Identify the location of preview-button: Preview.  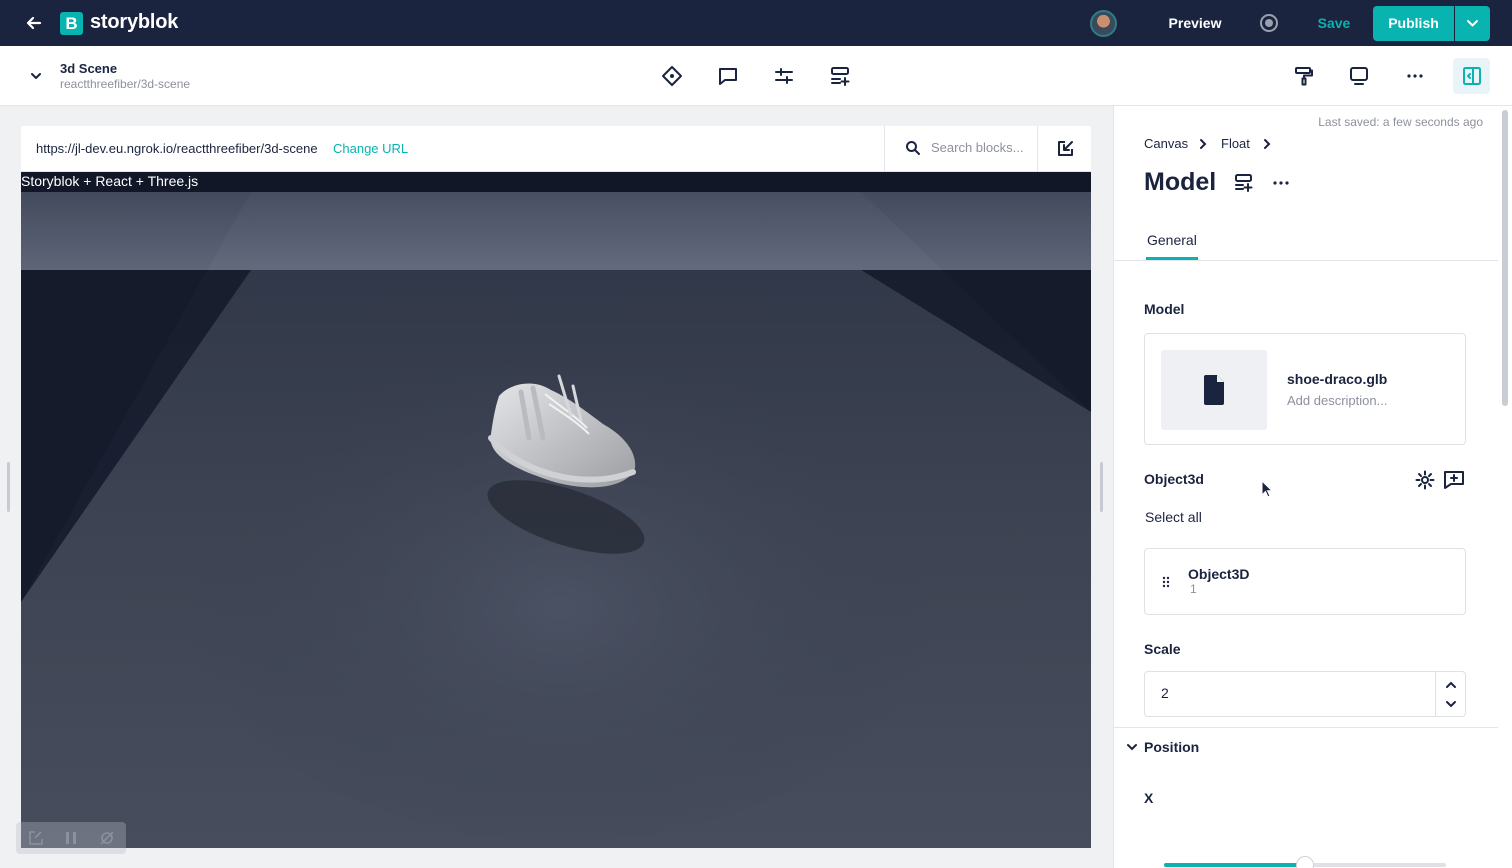
(1195, 23).